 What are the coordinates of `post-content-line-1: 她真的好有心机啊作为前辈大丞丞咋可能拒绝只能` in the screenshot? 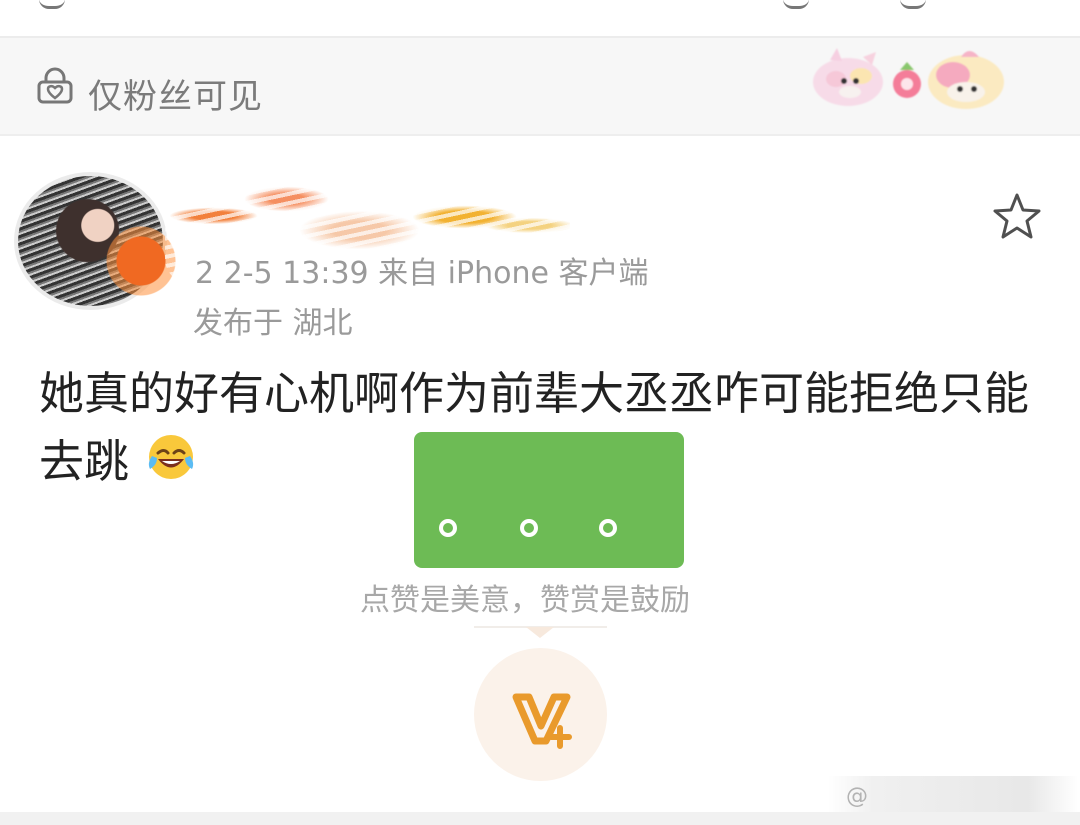 It's located at (534, 393).